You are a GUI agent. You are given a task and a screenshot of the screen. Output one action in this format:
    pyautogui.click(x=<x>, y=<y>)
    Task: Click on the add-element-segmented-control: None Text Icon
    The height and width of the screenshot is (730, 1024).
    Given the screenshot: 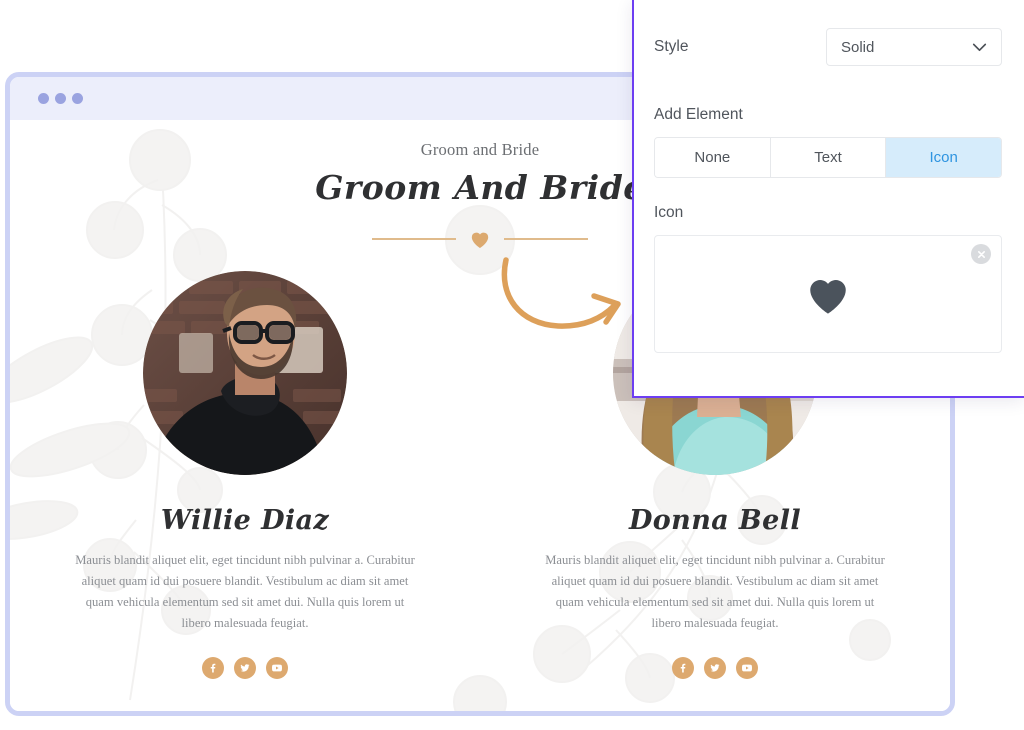 What is the action you would take?
    pyautogui.click(x=828, y=157)
    